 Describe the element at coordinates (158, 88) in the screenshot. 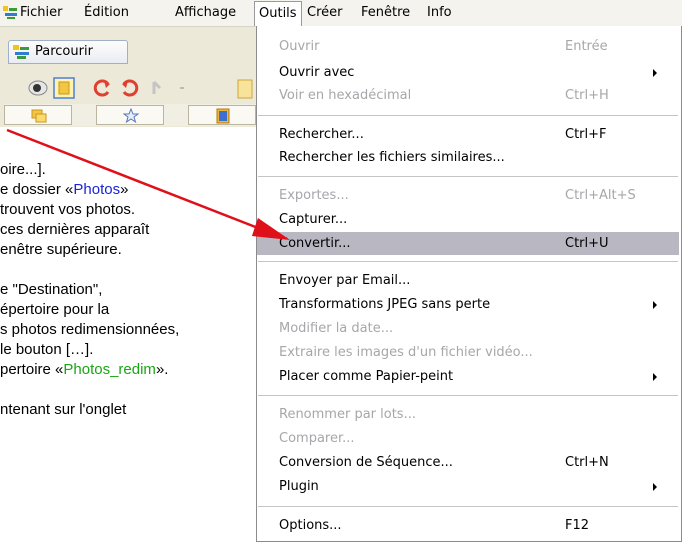

I see `rotate-disabled-icon` at that location.